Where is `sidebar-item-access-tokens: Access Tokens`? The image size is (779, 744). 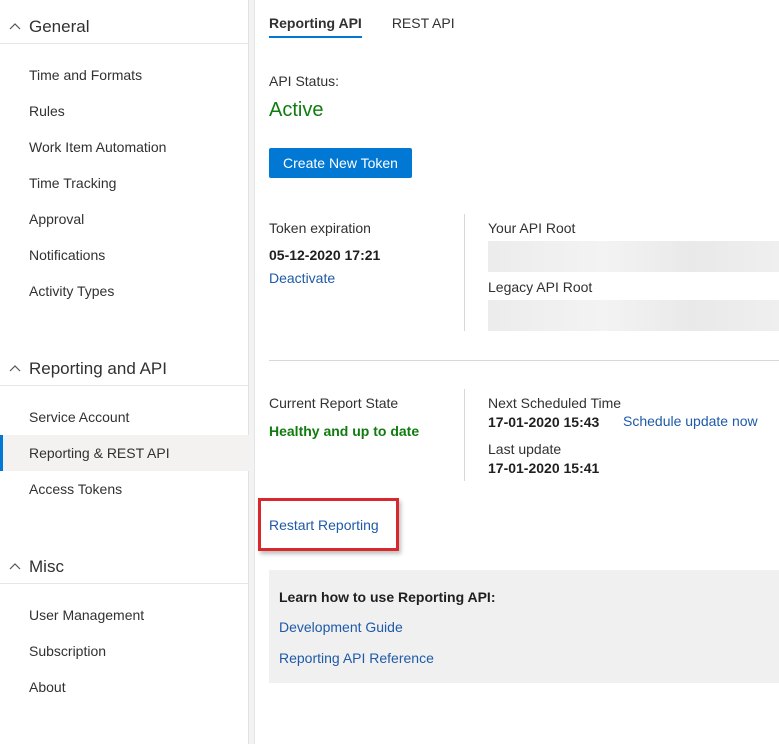
sidebar-item-access-tokens: Access Tokens is located at coordinates (124, 489).